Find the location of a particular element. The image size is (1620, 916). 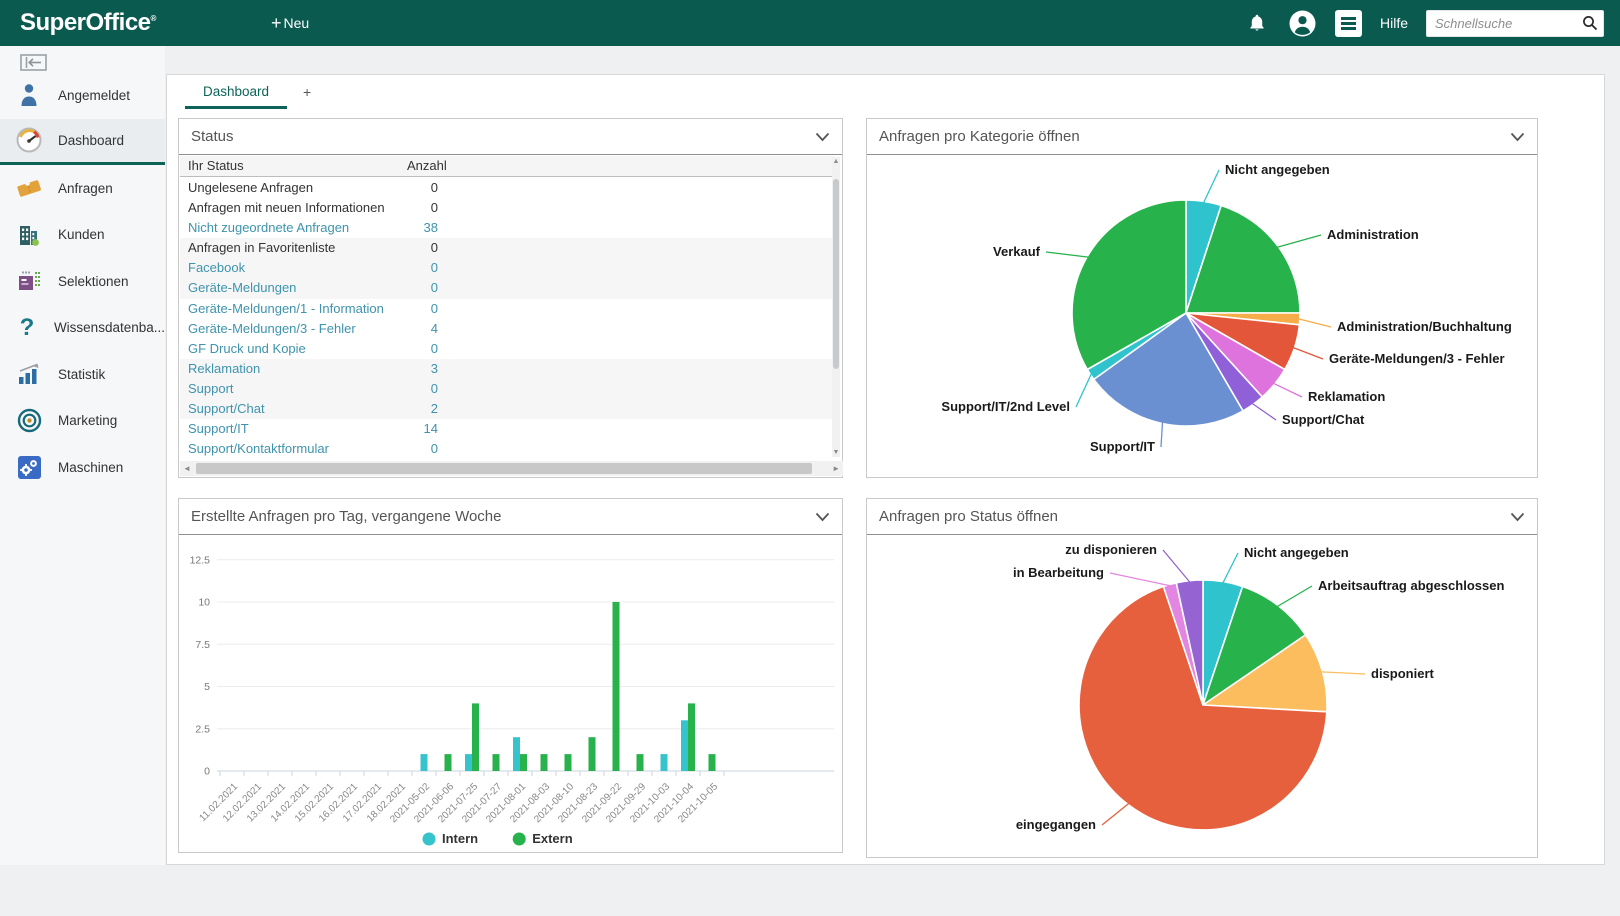

notifications-bell-icon is located at coordinates (1257, 23).